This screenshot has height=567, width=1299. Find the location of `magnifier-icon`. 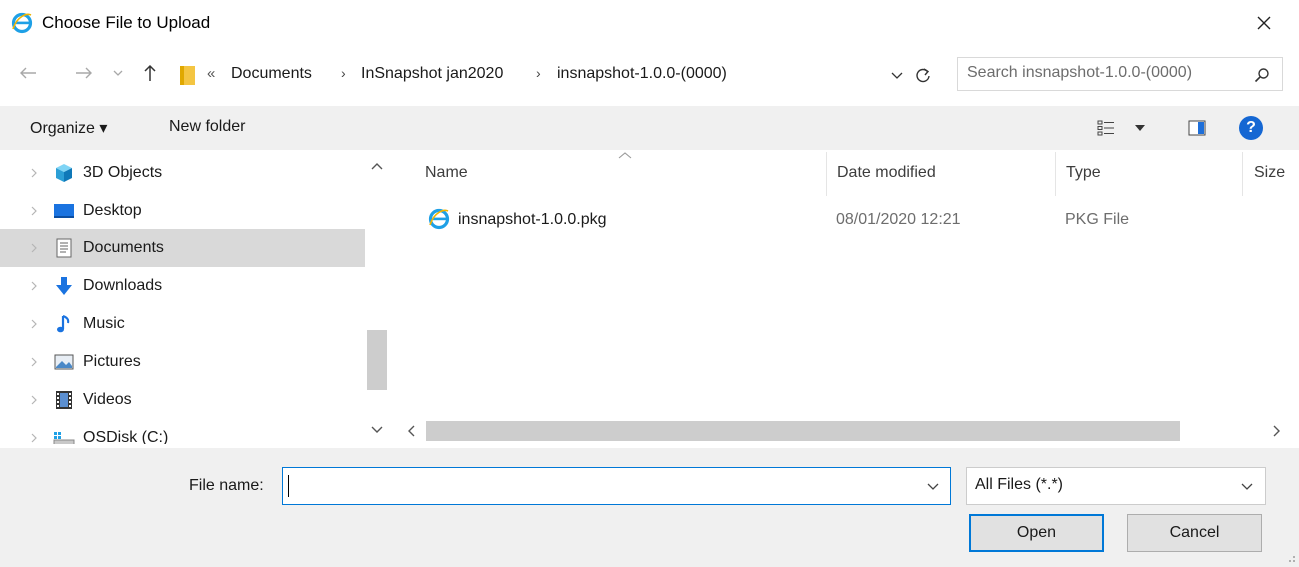

magnifier-icon is located at coordinates (1261, 75).